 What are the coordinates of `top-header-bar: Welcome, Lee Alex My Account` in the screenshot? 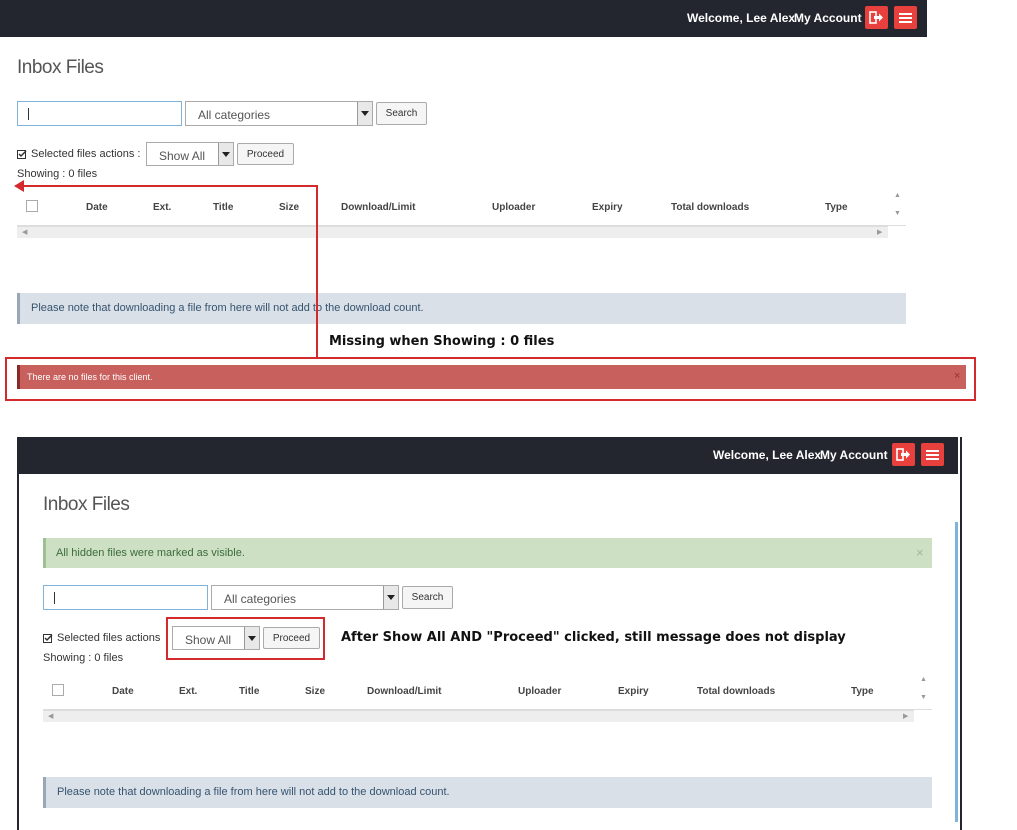 It's located at (463, 18).